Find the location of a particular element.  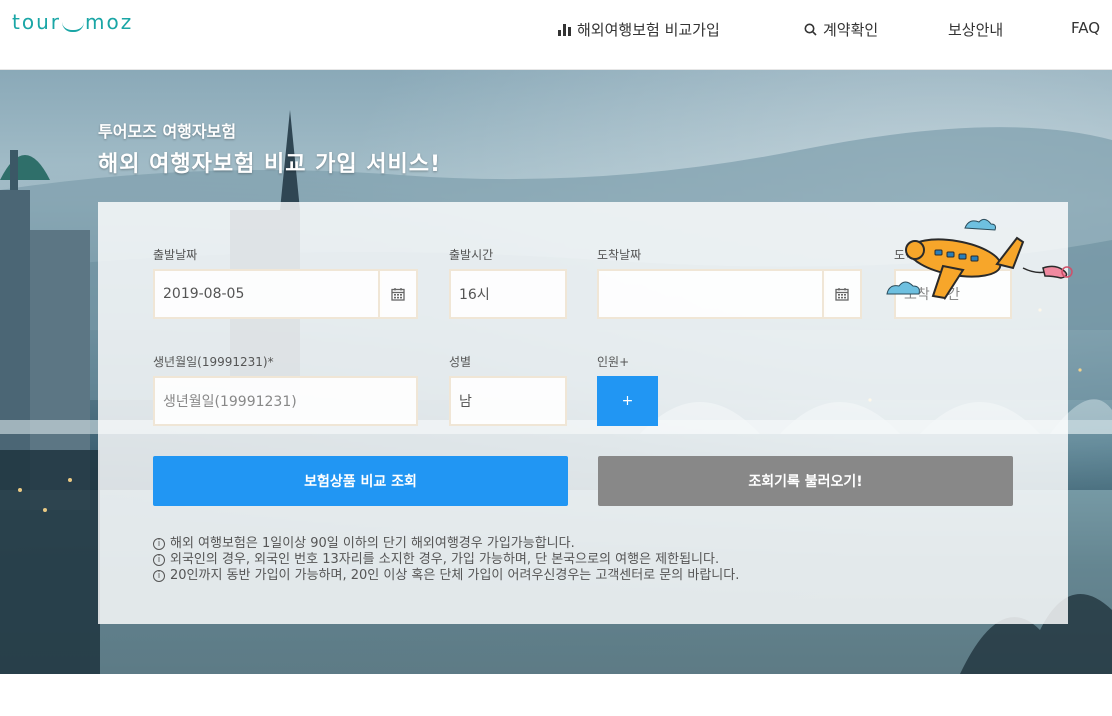

birth-date-input: 생년월일(19991231) is located at coordinates (285, 401).